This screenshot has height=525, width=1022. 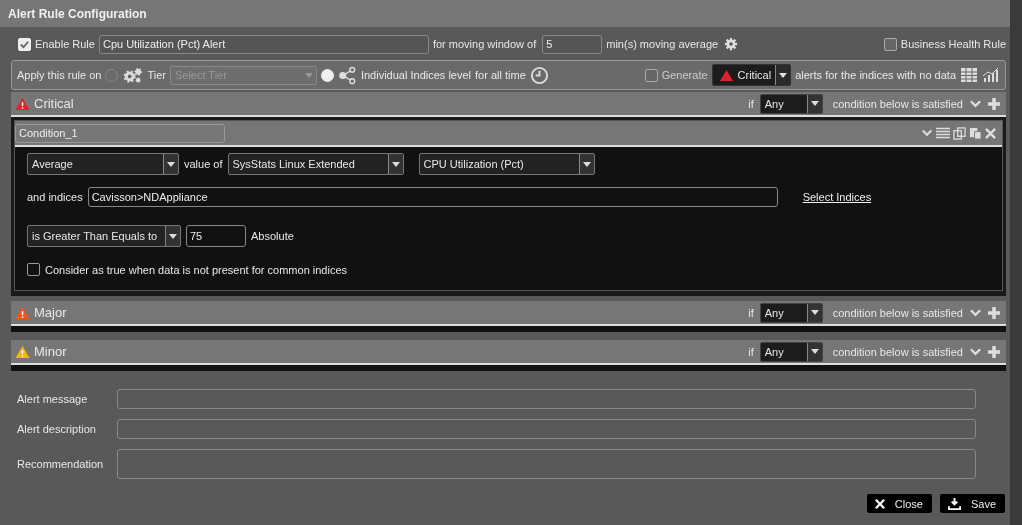 What do you see at coordinates (315, 164) in the screenshot?
I see `group-select: SysStats Linux Extended` at bounding box center [315, 164].